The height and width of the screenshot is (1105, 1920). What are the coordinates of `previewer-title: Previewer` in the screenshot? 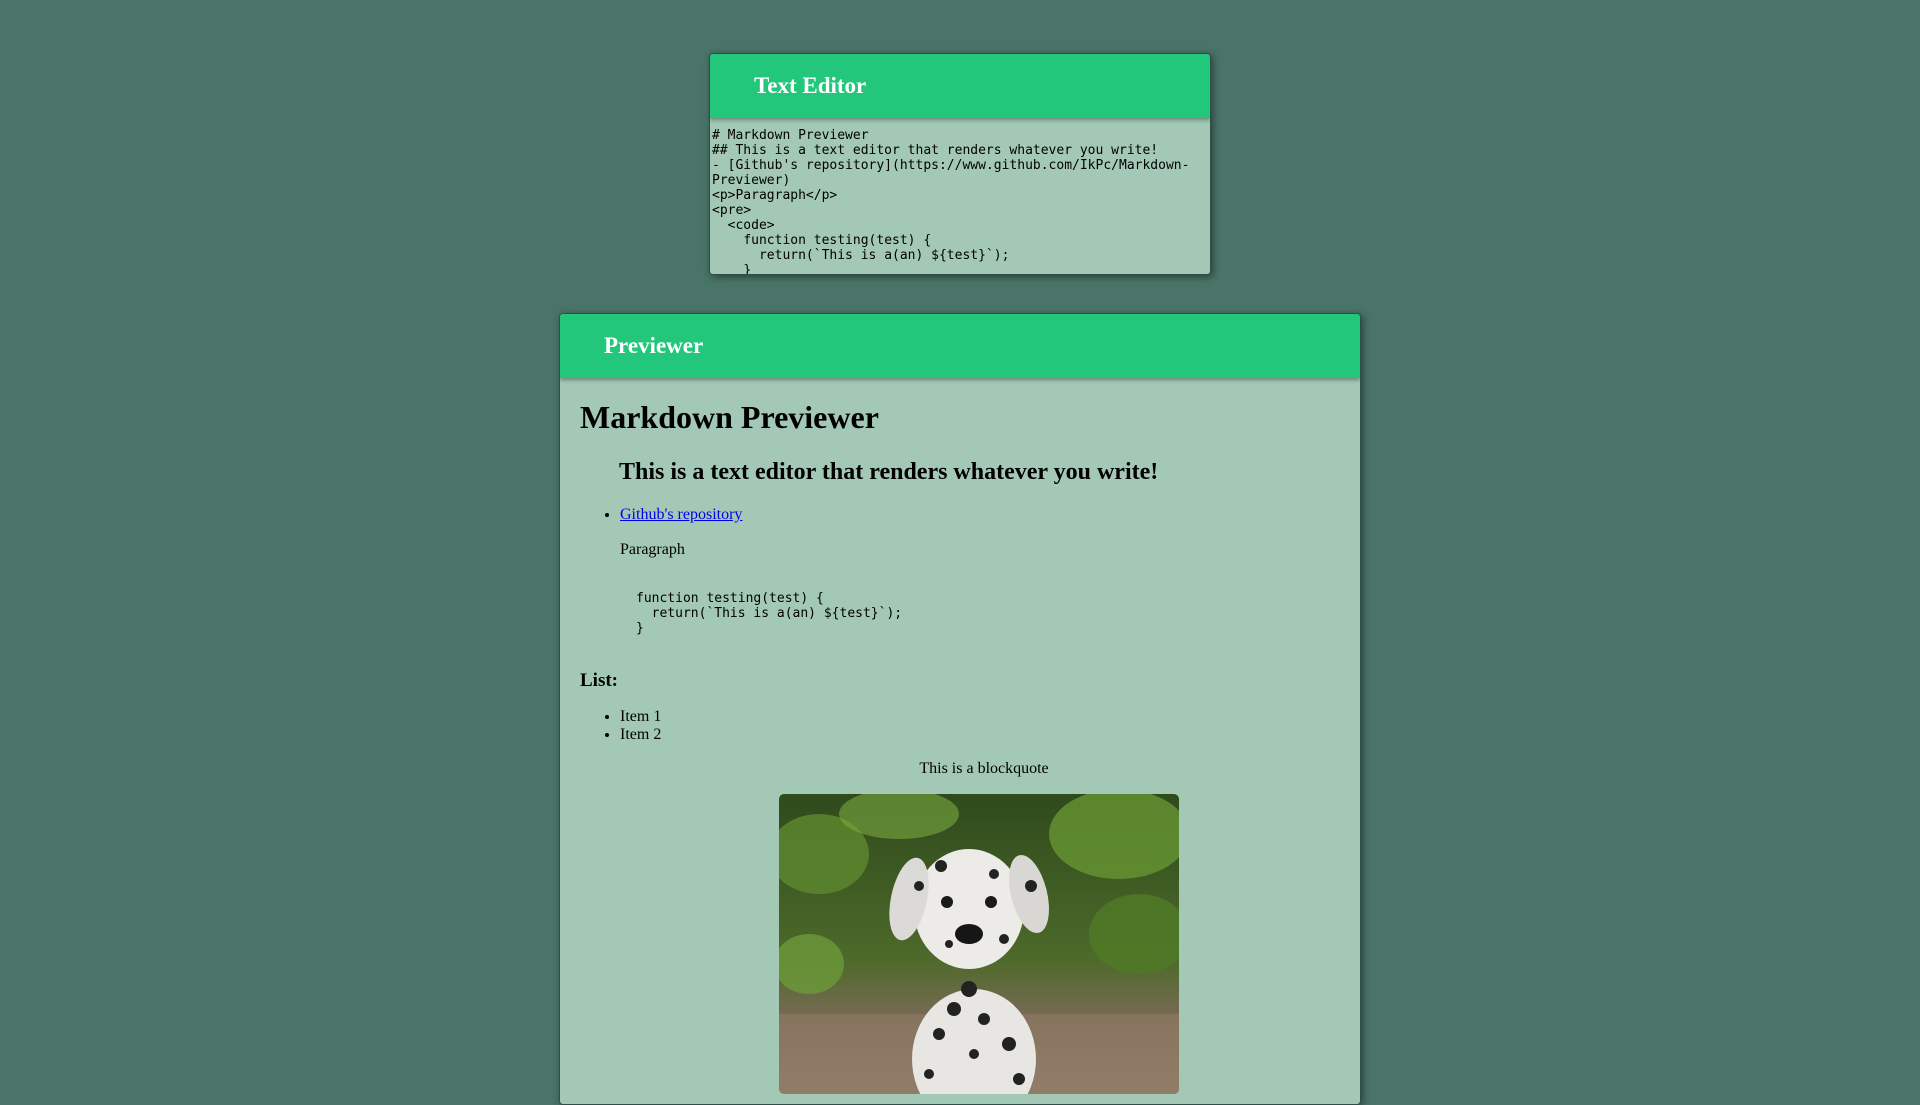 It's located at (654, 345).